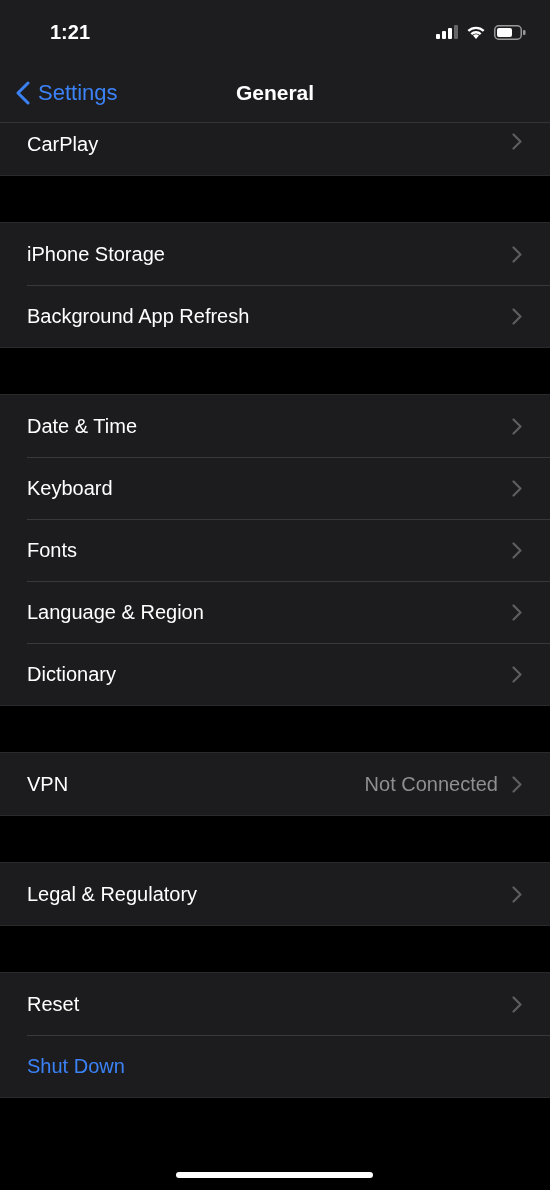  I want to click on settings-row: Dictionary, so click(275, 674).